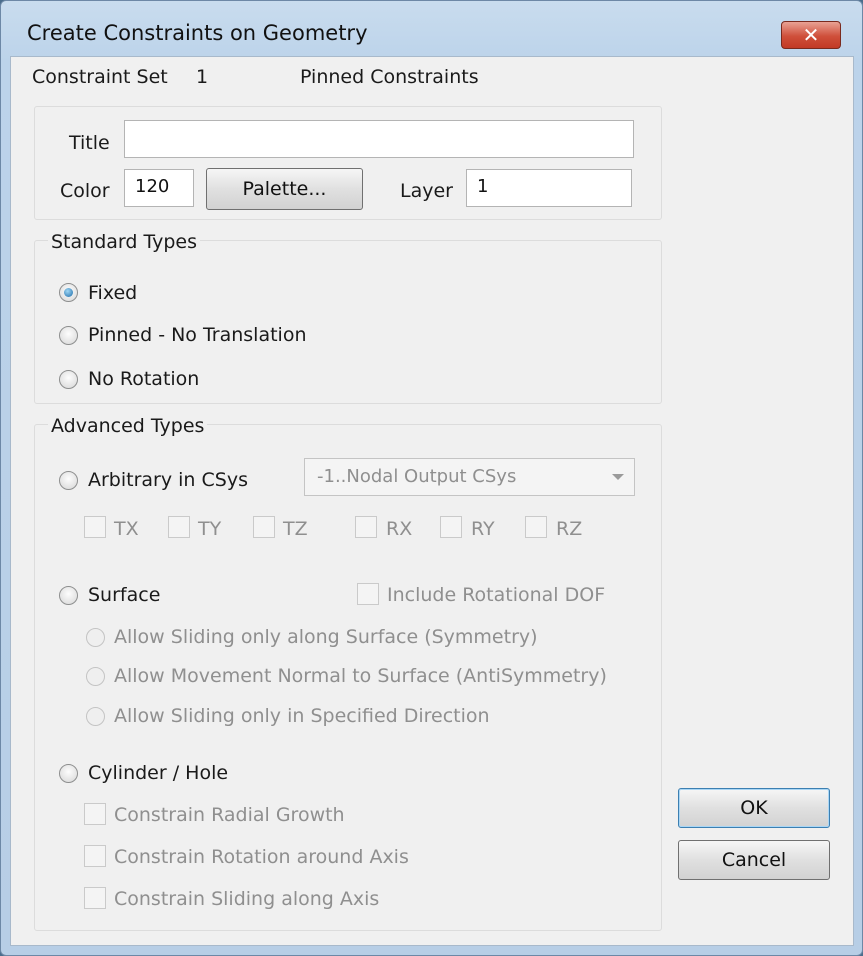 This screenshot has height=956, width=863. Describe the element at coordinates (426, 191) in the screenshot. I see `layer-label: Layer` at that location.